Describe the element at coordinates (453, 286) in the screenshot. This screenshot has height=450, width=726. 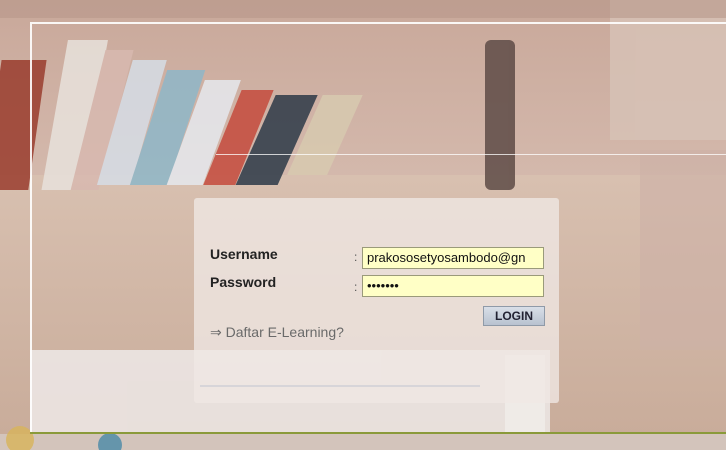
I see `password-input: •••••••` at that location.